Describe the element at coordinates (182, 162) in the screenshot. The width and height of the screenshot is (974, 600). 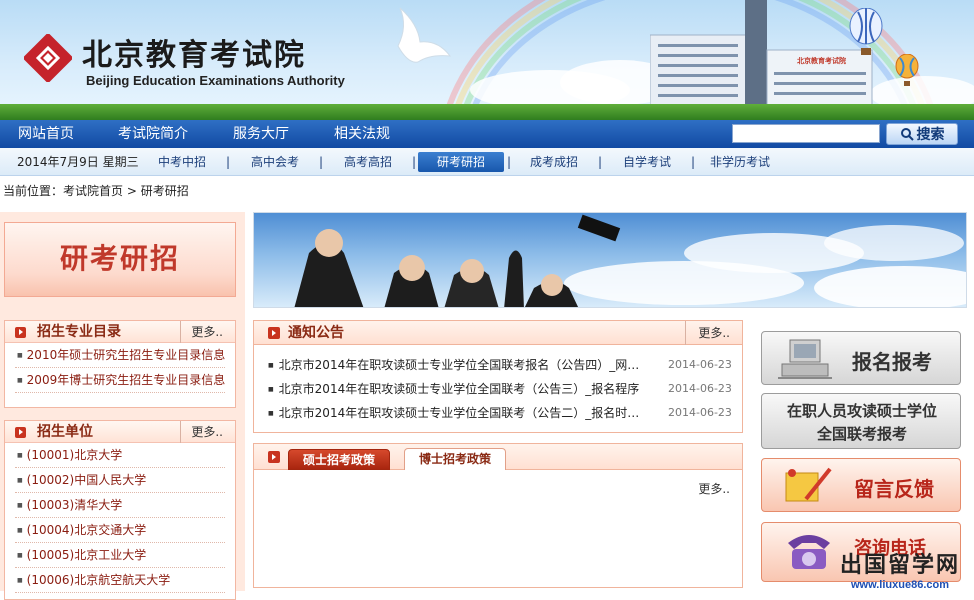
I see `subnav-zhongkao: 中考中招` at that location.